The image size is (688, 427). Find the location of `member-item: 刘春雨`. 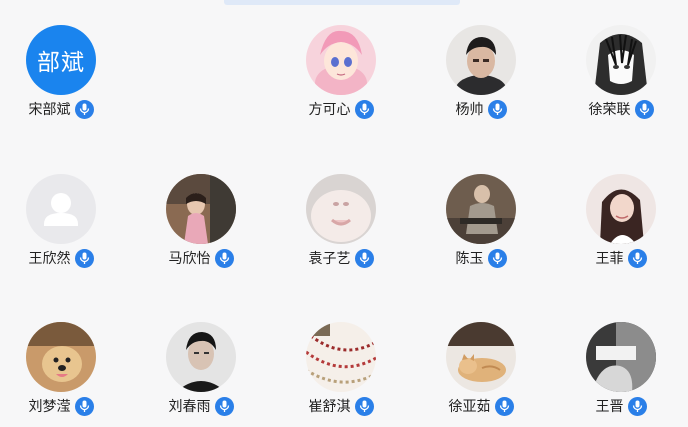

member-item: 刘春雨 is located at coordinates (201, 374).